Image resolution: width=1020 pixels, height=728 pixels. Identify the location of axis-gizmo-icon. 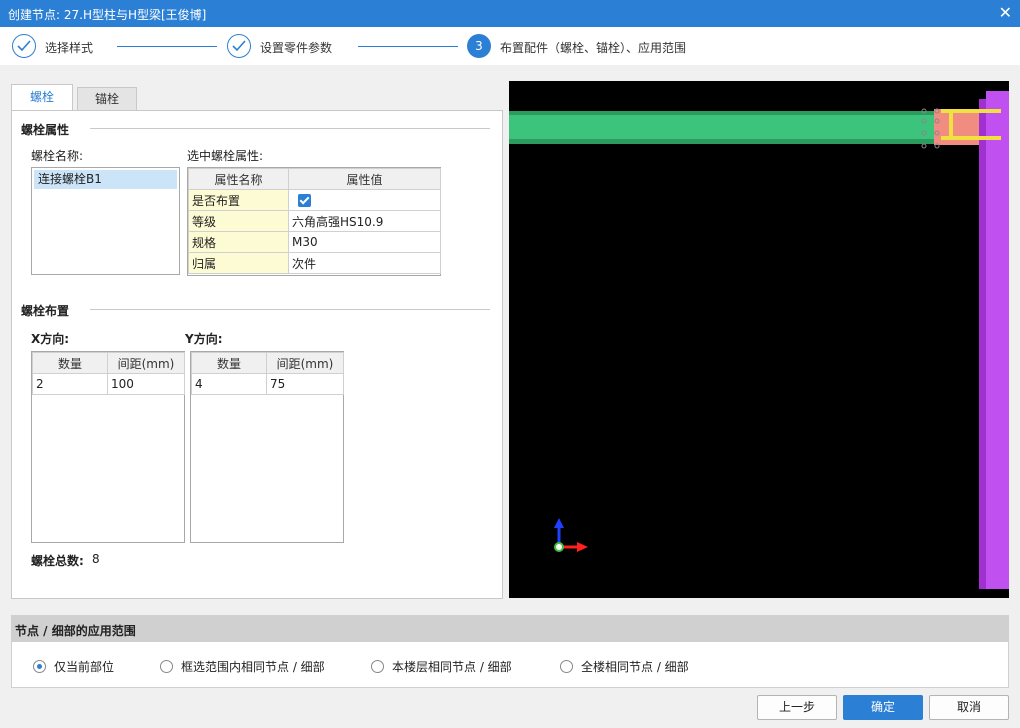
(571, 535).